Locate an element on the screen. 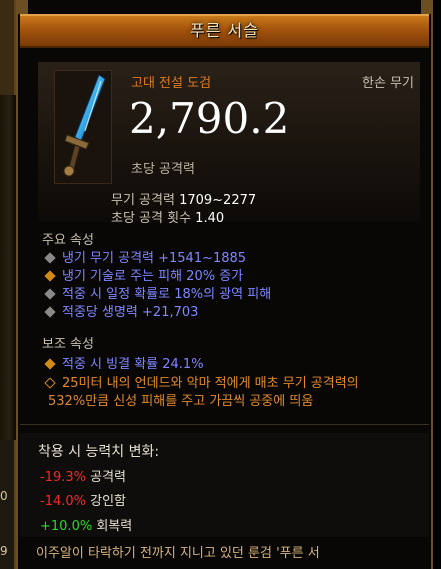 The width and height of the screenshot is (441, 569). primary-property: 냉기 무기 공격력 +1541~1885 is located at coordinates (144, 256).